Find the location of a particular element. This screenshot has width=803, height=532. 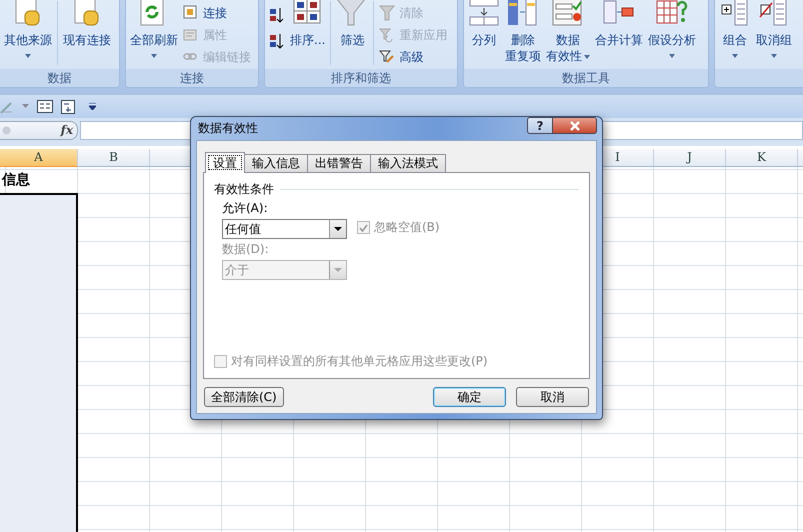

ribbon-button: 假设分析 is located at coordinates (672, 30).